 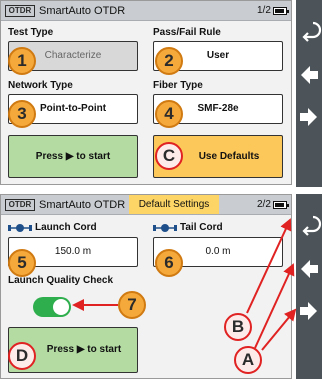 What do you see at coordinates (248, 360) in the screenshot?
I see `callout-a: A` at bounding box center [248, 360].